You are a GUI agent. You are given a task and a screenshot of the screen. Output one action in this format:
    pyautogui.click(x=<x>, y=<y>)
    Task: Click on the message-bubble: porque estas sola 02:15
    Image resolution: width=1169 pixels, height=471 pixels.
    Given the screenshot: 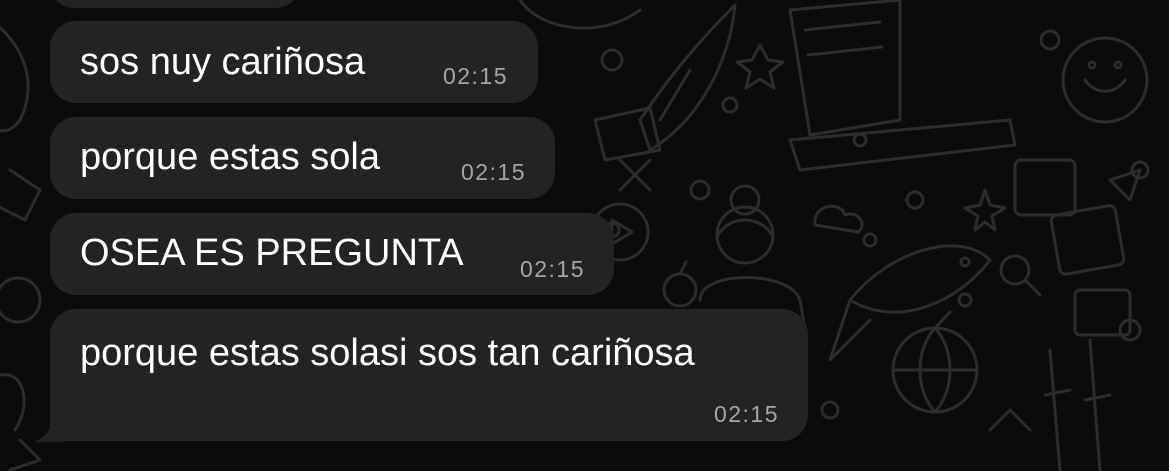 What is the action you would take?
    pyautogui.click(x=302, y=158)
    